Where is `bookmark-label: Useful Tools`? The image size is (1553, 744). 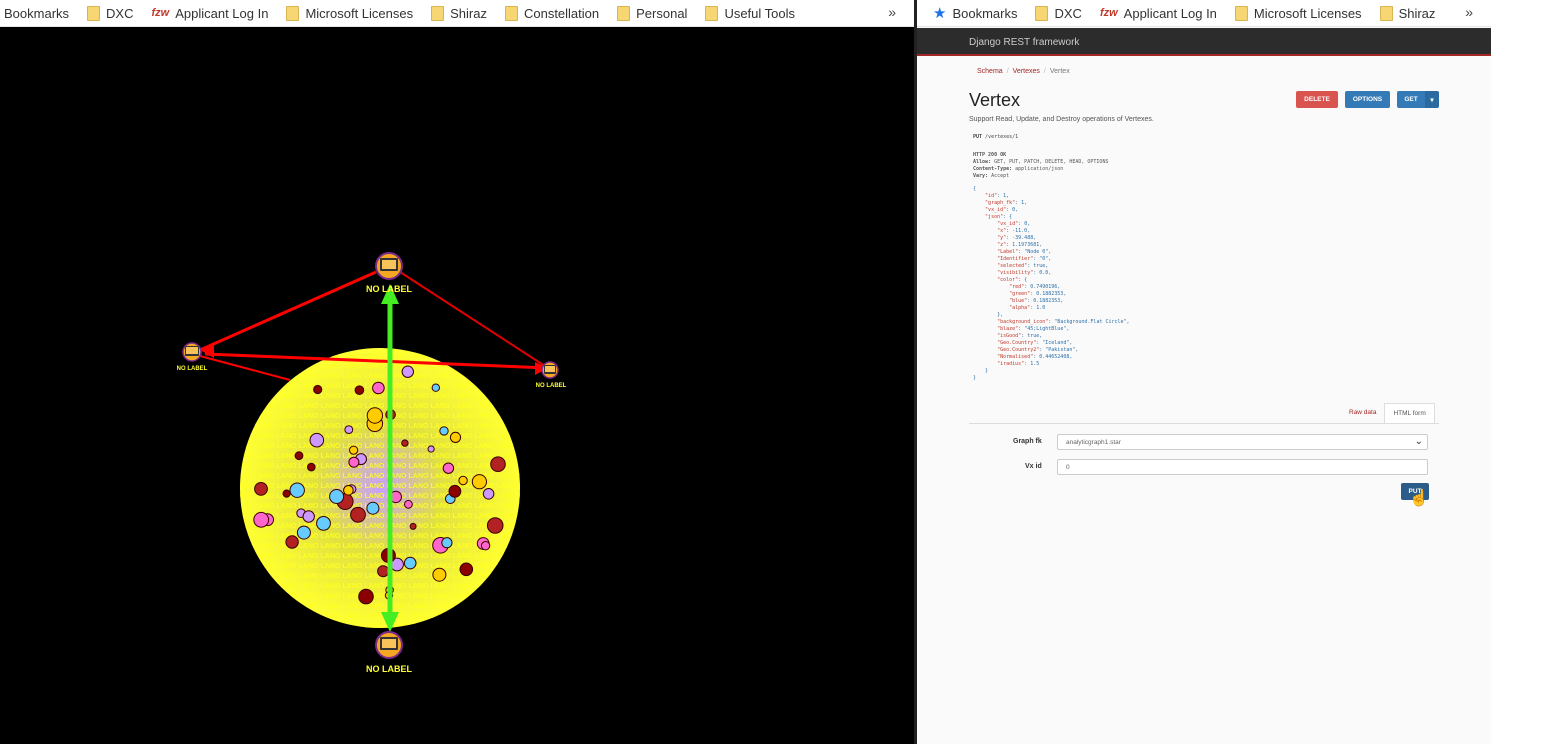 bookmark-label: Useful Tools is located at coordinates (760, 13).